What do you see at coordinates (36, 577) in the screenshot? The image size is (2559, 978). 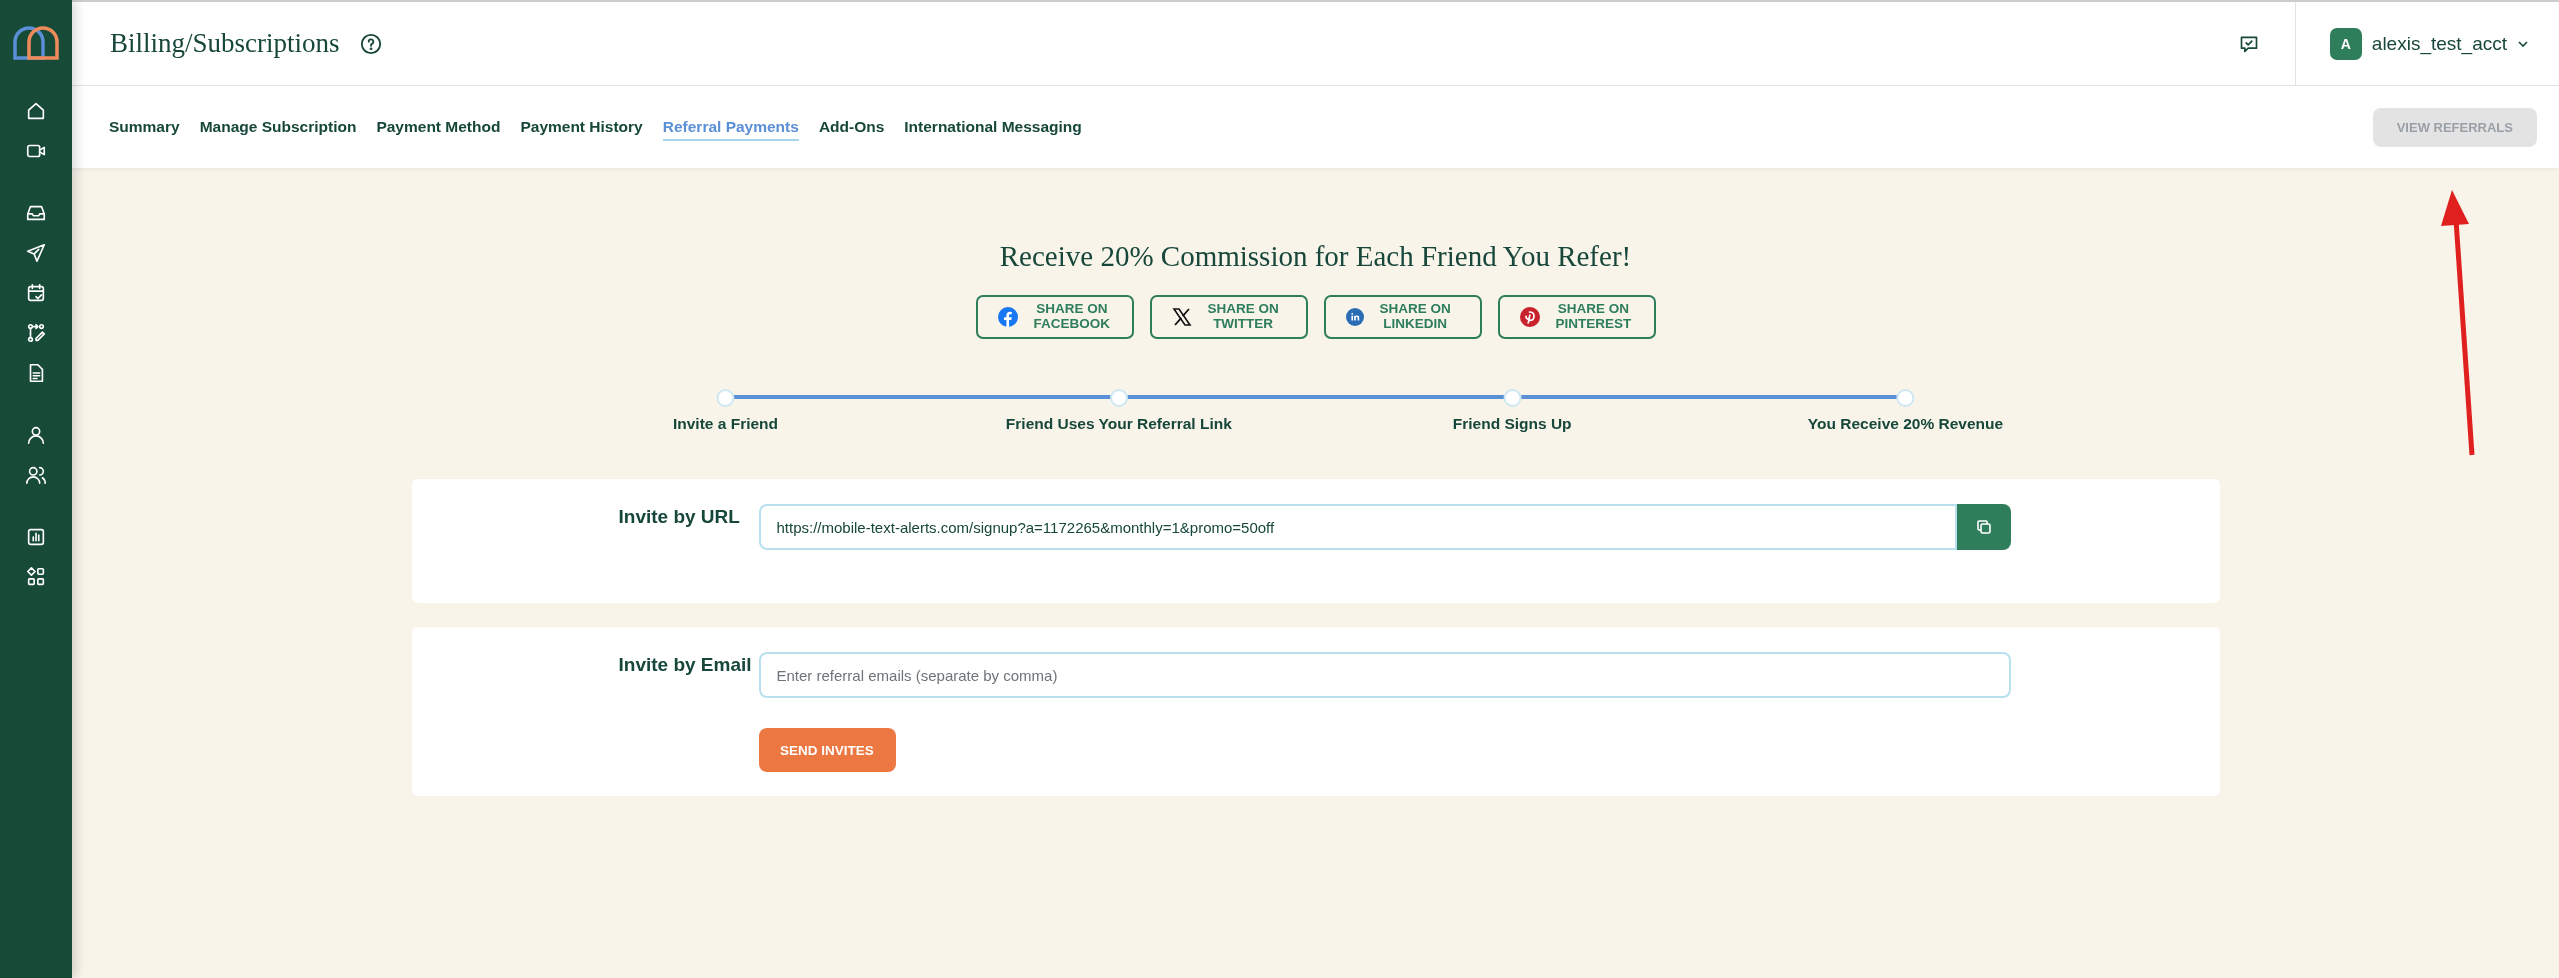 I see `apps-icon` at bounding box center [36, 577].